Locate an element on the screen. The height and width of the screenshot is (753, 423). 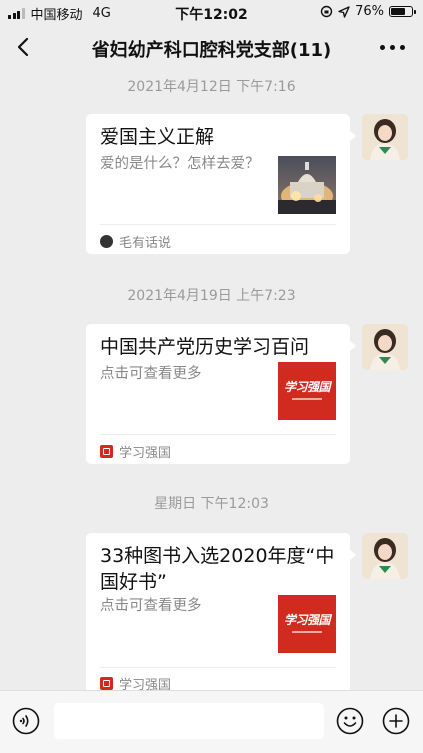
battery-percent: 76% is located at coordinates (369, 11).